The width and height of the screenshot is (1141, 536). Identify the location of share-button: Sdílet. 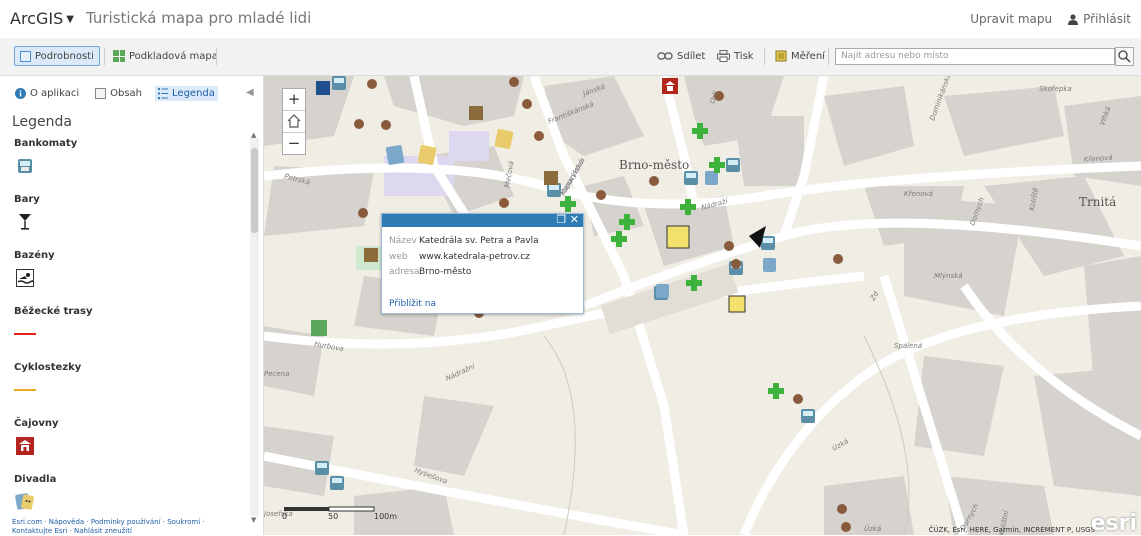
(681, 56).